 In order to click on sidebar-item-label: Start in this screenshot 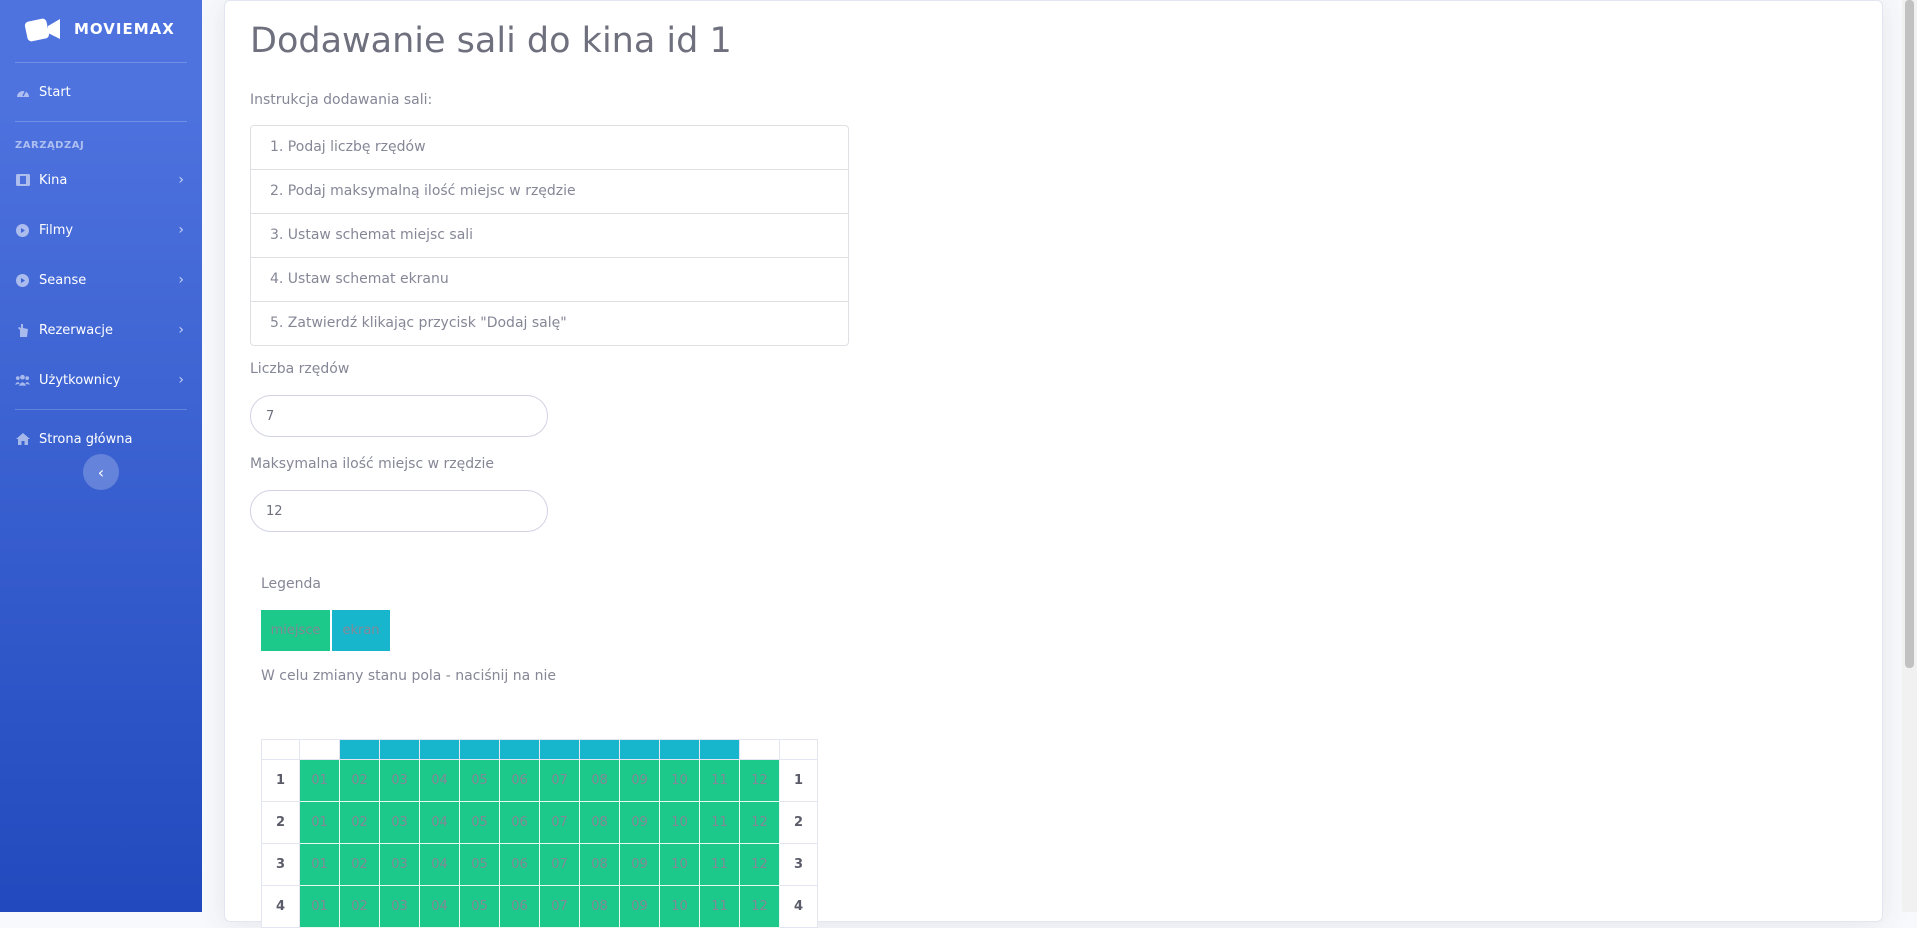, I will do `click(55, 92)`.